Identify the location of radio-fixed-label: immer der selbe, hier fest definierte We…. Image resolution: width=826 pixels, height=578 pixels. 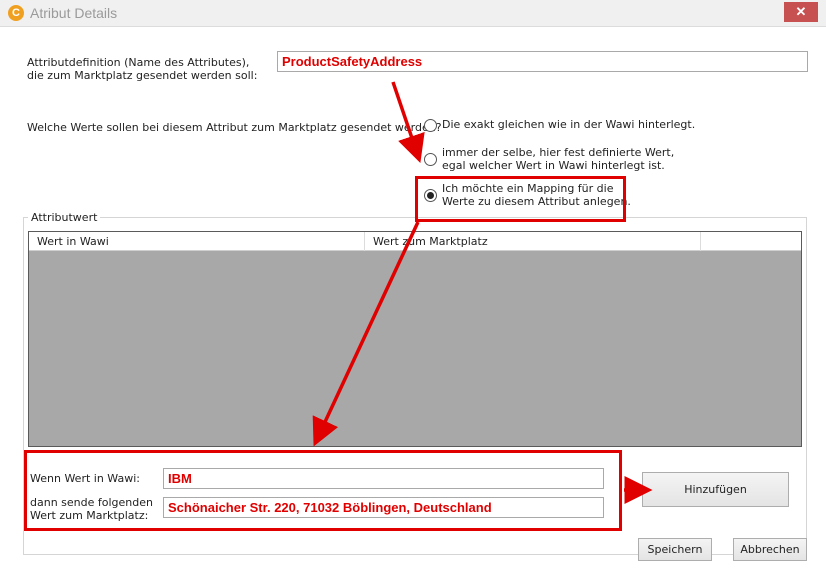
(558, 159).